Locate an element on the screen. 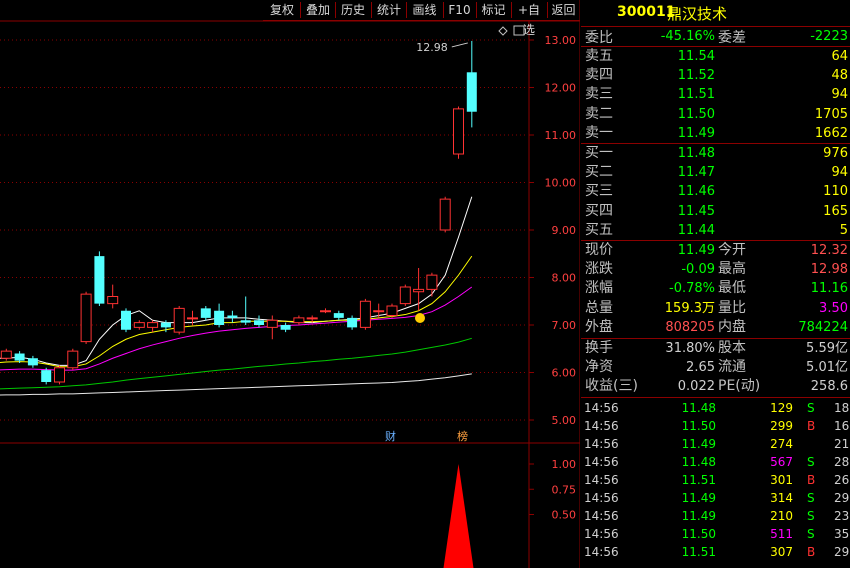 The height and width of the screenshot is (568, 850). toolbar-button-7: +自选 is located at coordinates (529, 18).